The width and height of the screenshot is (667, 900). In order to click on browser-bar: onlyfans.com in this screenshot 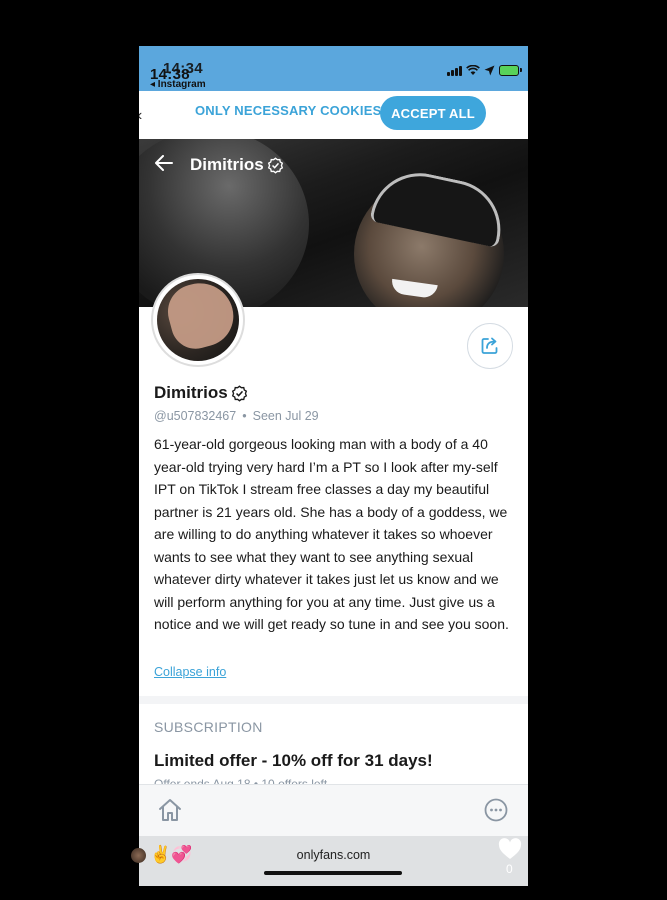, I will do `click(333, 861)`.